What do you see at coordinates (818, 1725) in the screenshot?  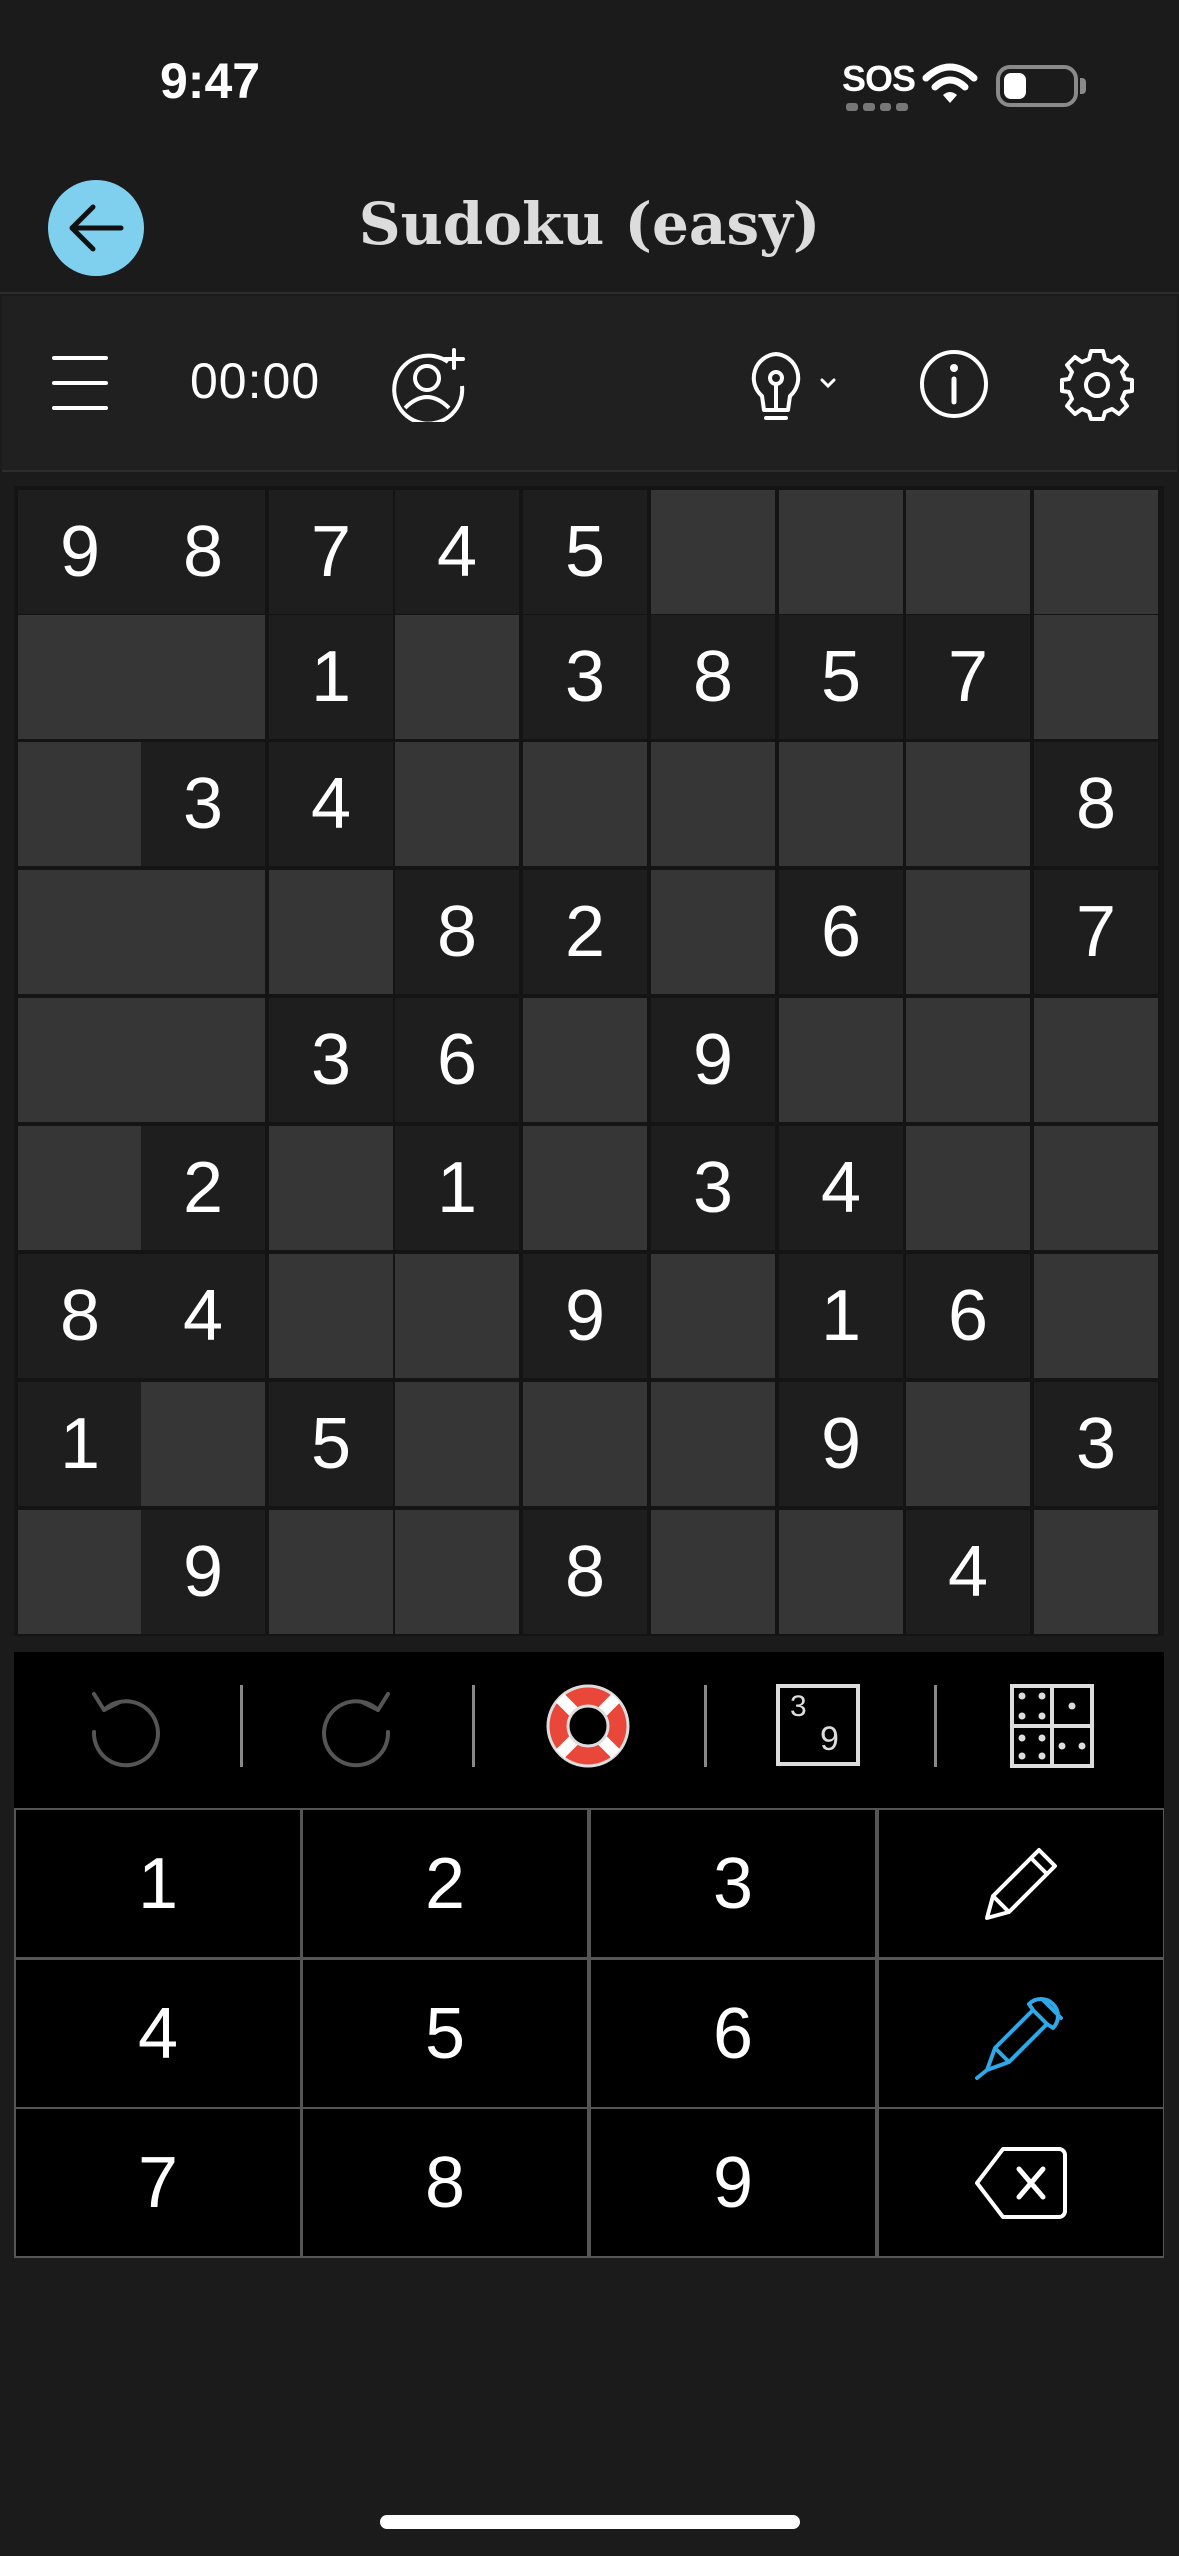 I see `candidates-icon: 3 9` at bounding box center [818, 1725].